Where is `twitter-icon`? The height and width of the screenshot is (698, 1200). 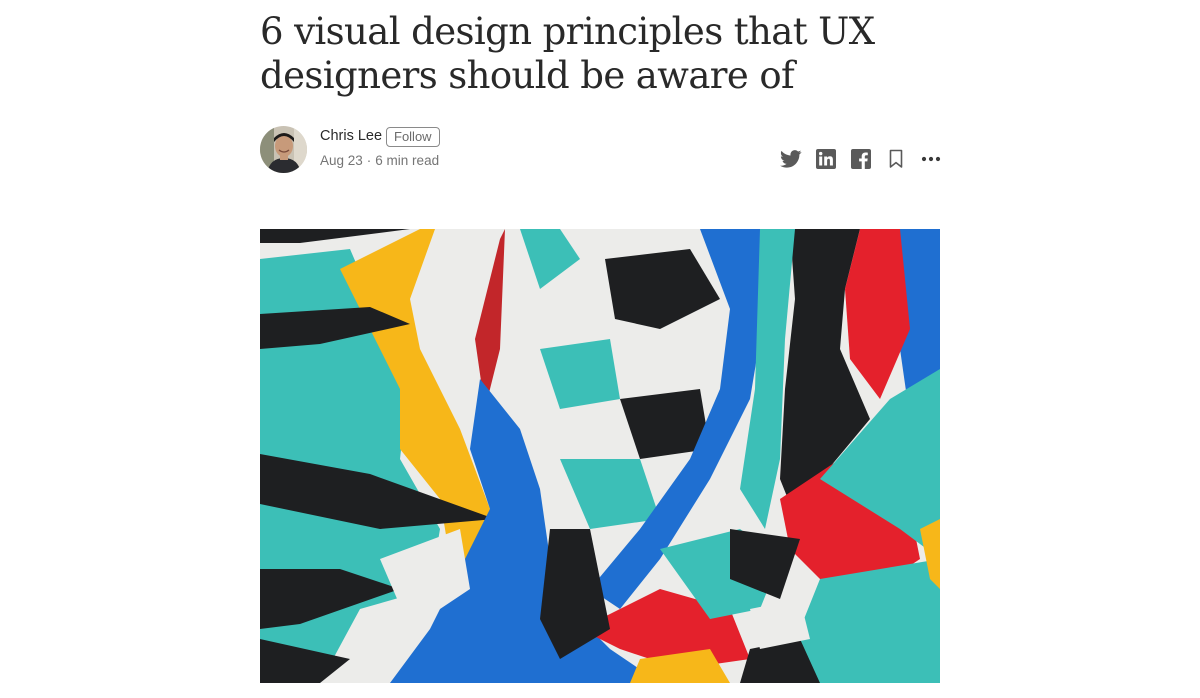
twitter-icon is located at coordinates (791, 159).